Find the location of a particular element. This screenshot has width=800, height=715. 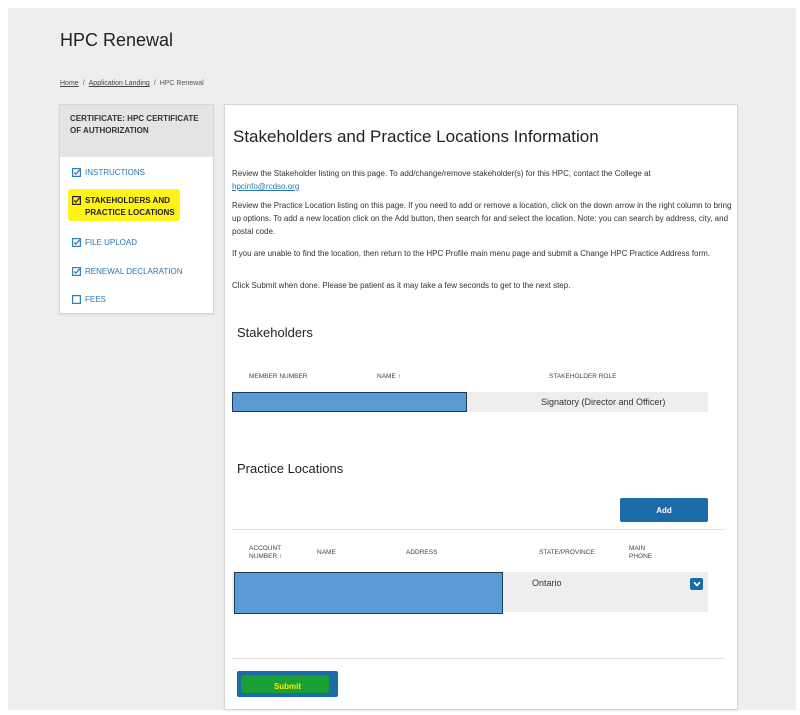

stakeholder-role-cell: Signatory (Director and Officer) is located at coordinates (603, 402).